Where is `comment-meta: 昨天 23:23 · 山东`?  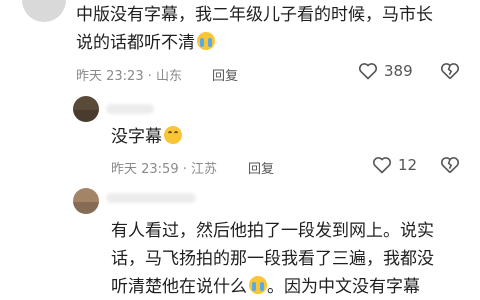
comment-meta: 昨天 23:23 · 山东 is located at coordinates (129, 76).